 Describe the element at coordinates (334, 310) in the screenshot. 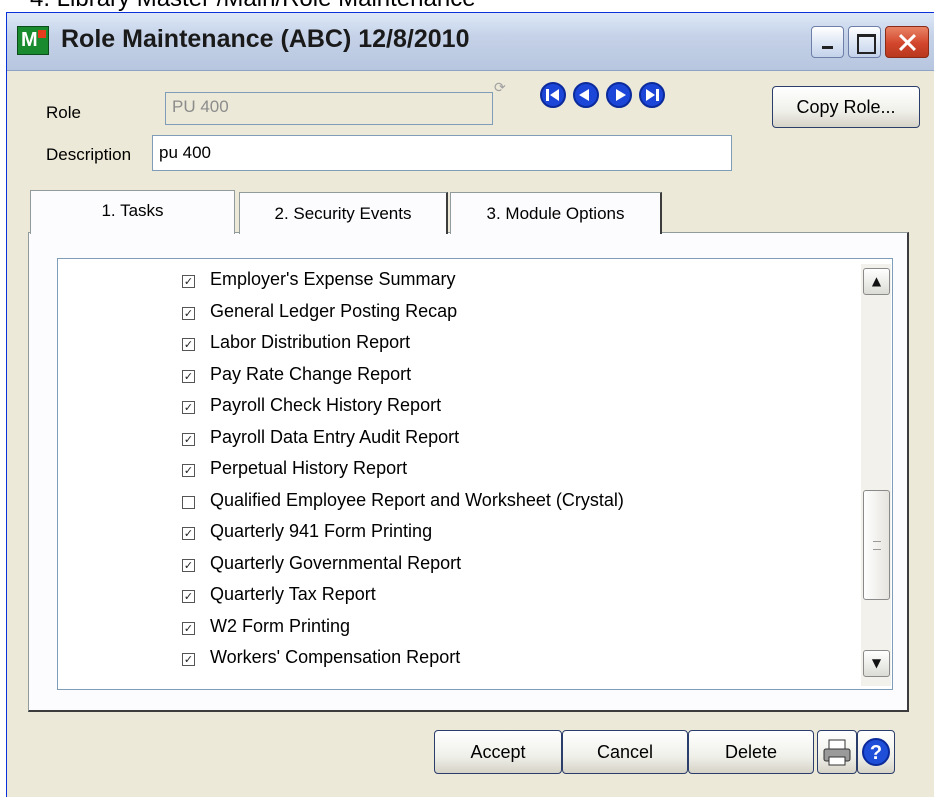

I see `task-label: General Ledger Posting Recap` at that location.